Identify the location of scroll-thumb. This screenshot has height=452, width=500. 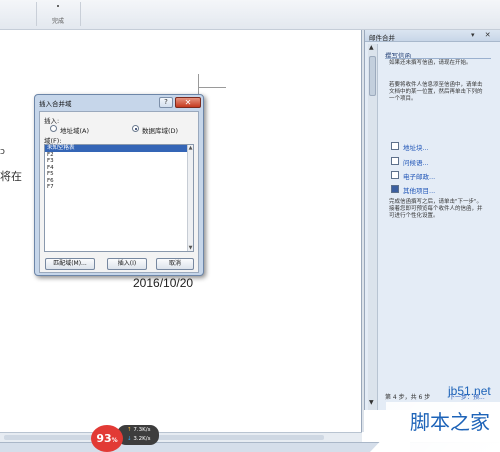
(372, 76).